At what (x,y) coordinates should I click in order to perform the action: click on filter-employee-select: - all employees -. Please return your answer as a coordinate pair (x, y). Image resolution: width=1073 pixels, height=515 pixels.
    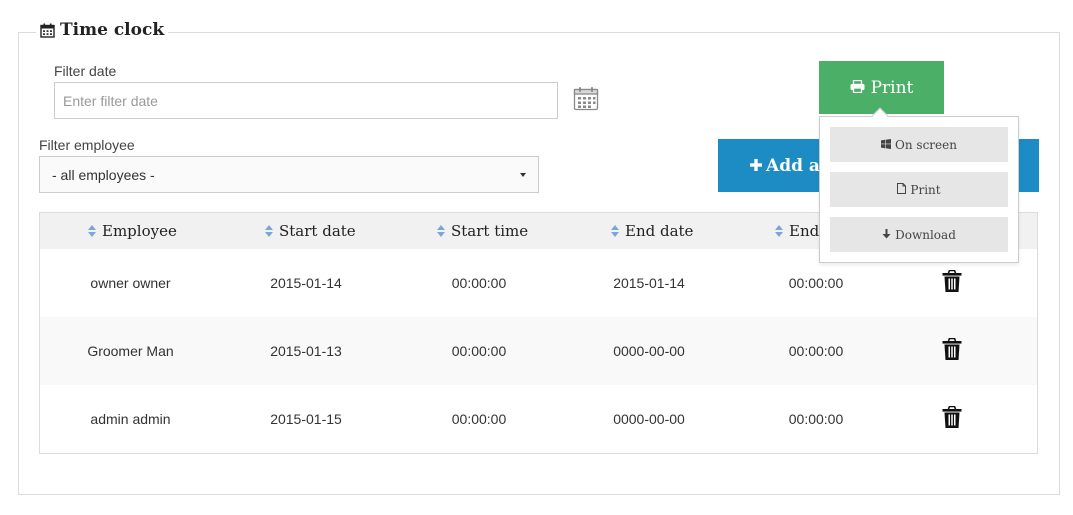
    Looking at the image, I should click on (289, 174).